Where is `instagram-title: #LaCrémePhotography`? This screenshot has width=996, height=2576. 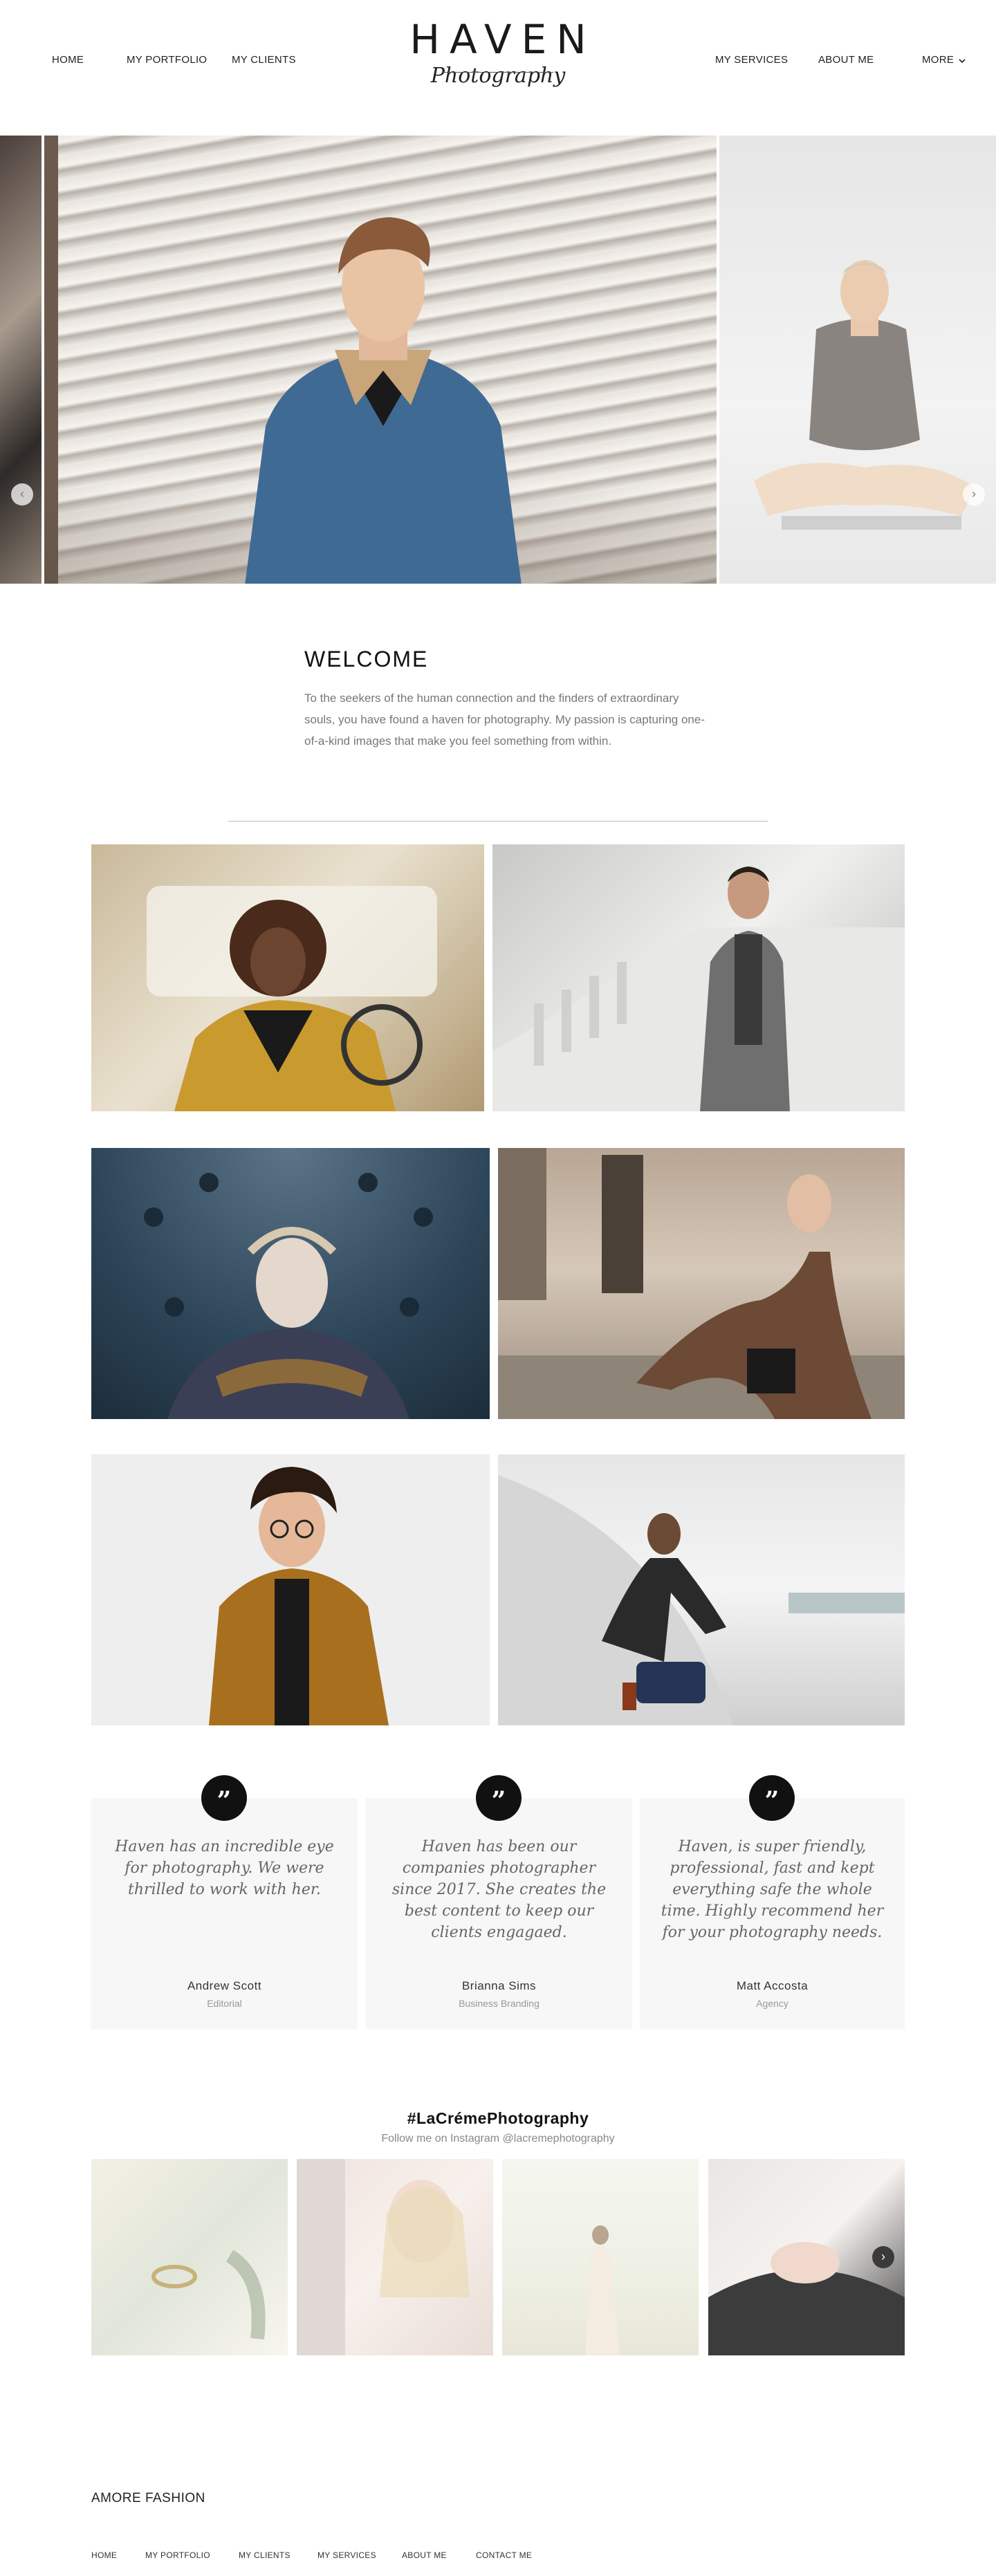 instagram-title: #LaCrémePhotography is located at coordinates (498, 2118).